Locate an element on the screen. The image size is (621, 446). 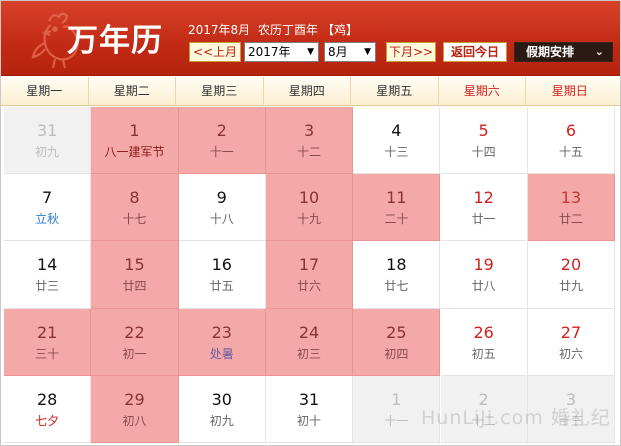
lunar-day: 三十 is located at coordinates (47, 353).